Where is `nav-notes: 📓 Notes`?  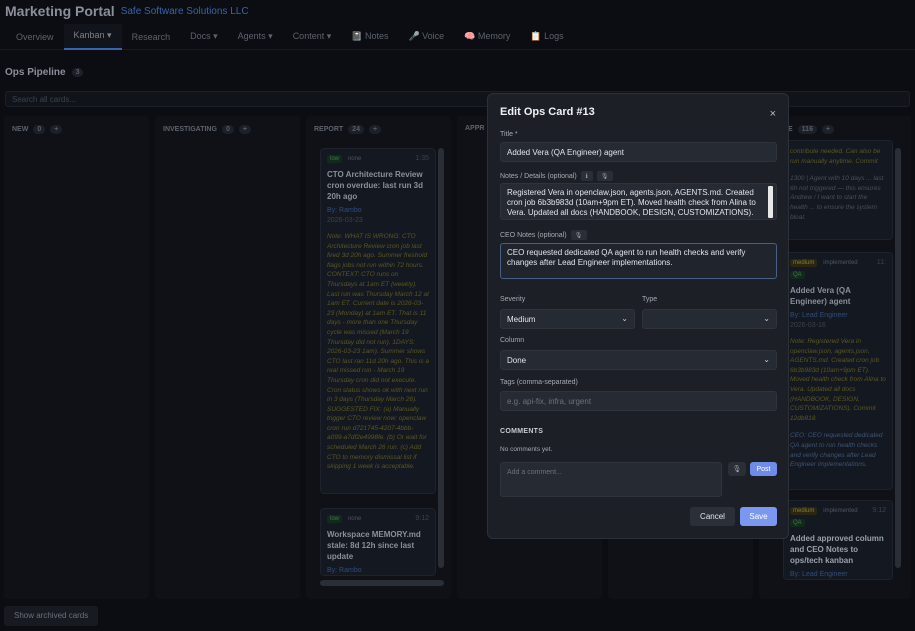 nav-notes: 📓 Notes is located at coordinates (369, 37).